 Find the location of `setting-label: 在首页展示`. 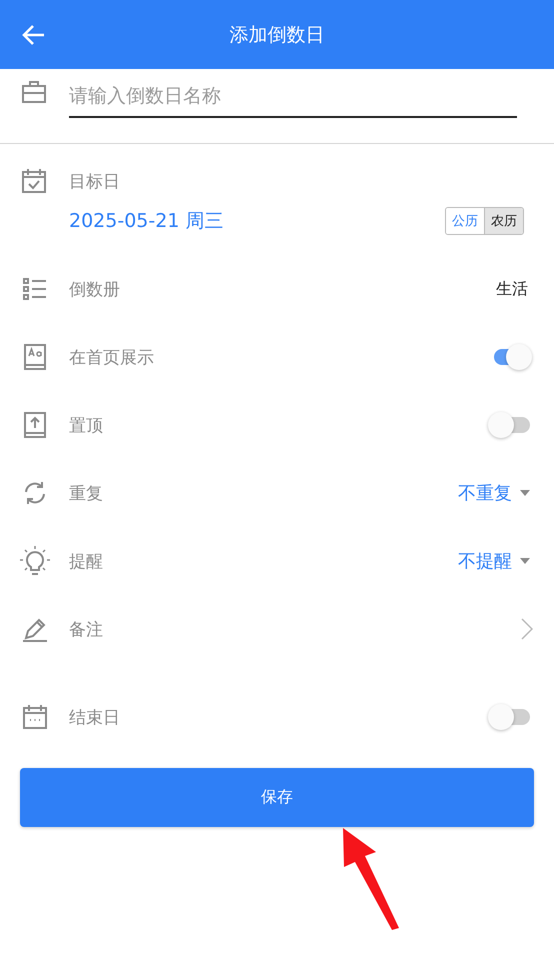

setting-label: 在首页展示 is located at coordinates (112, 357).